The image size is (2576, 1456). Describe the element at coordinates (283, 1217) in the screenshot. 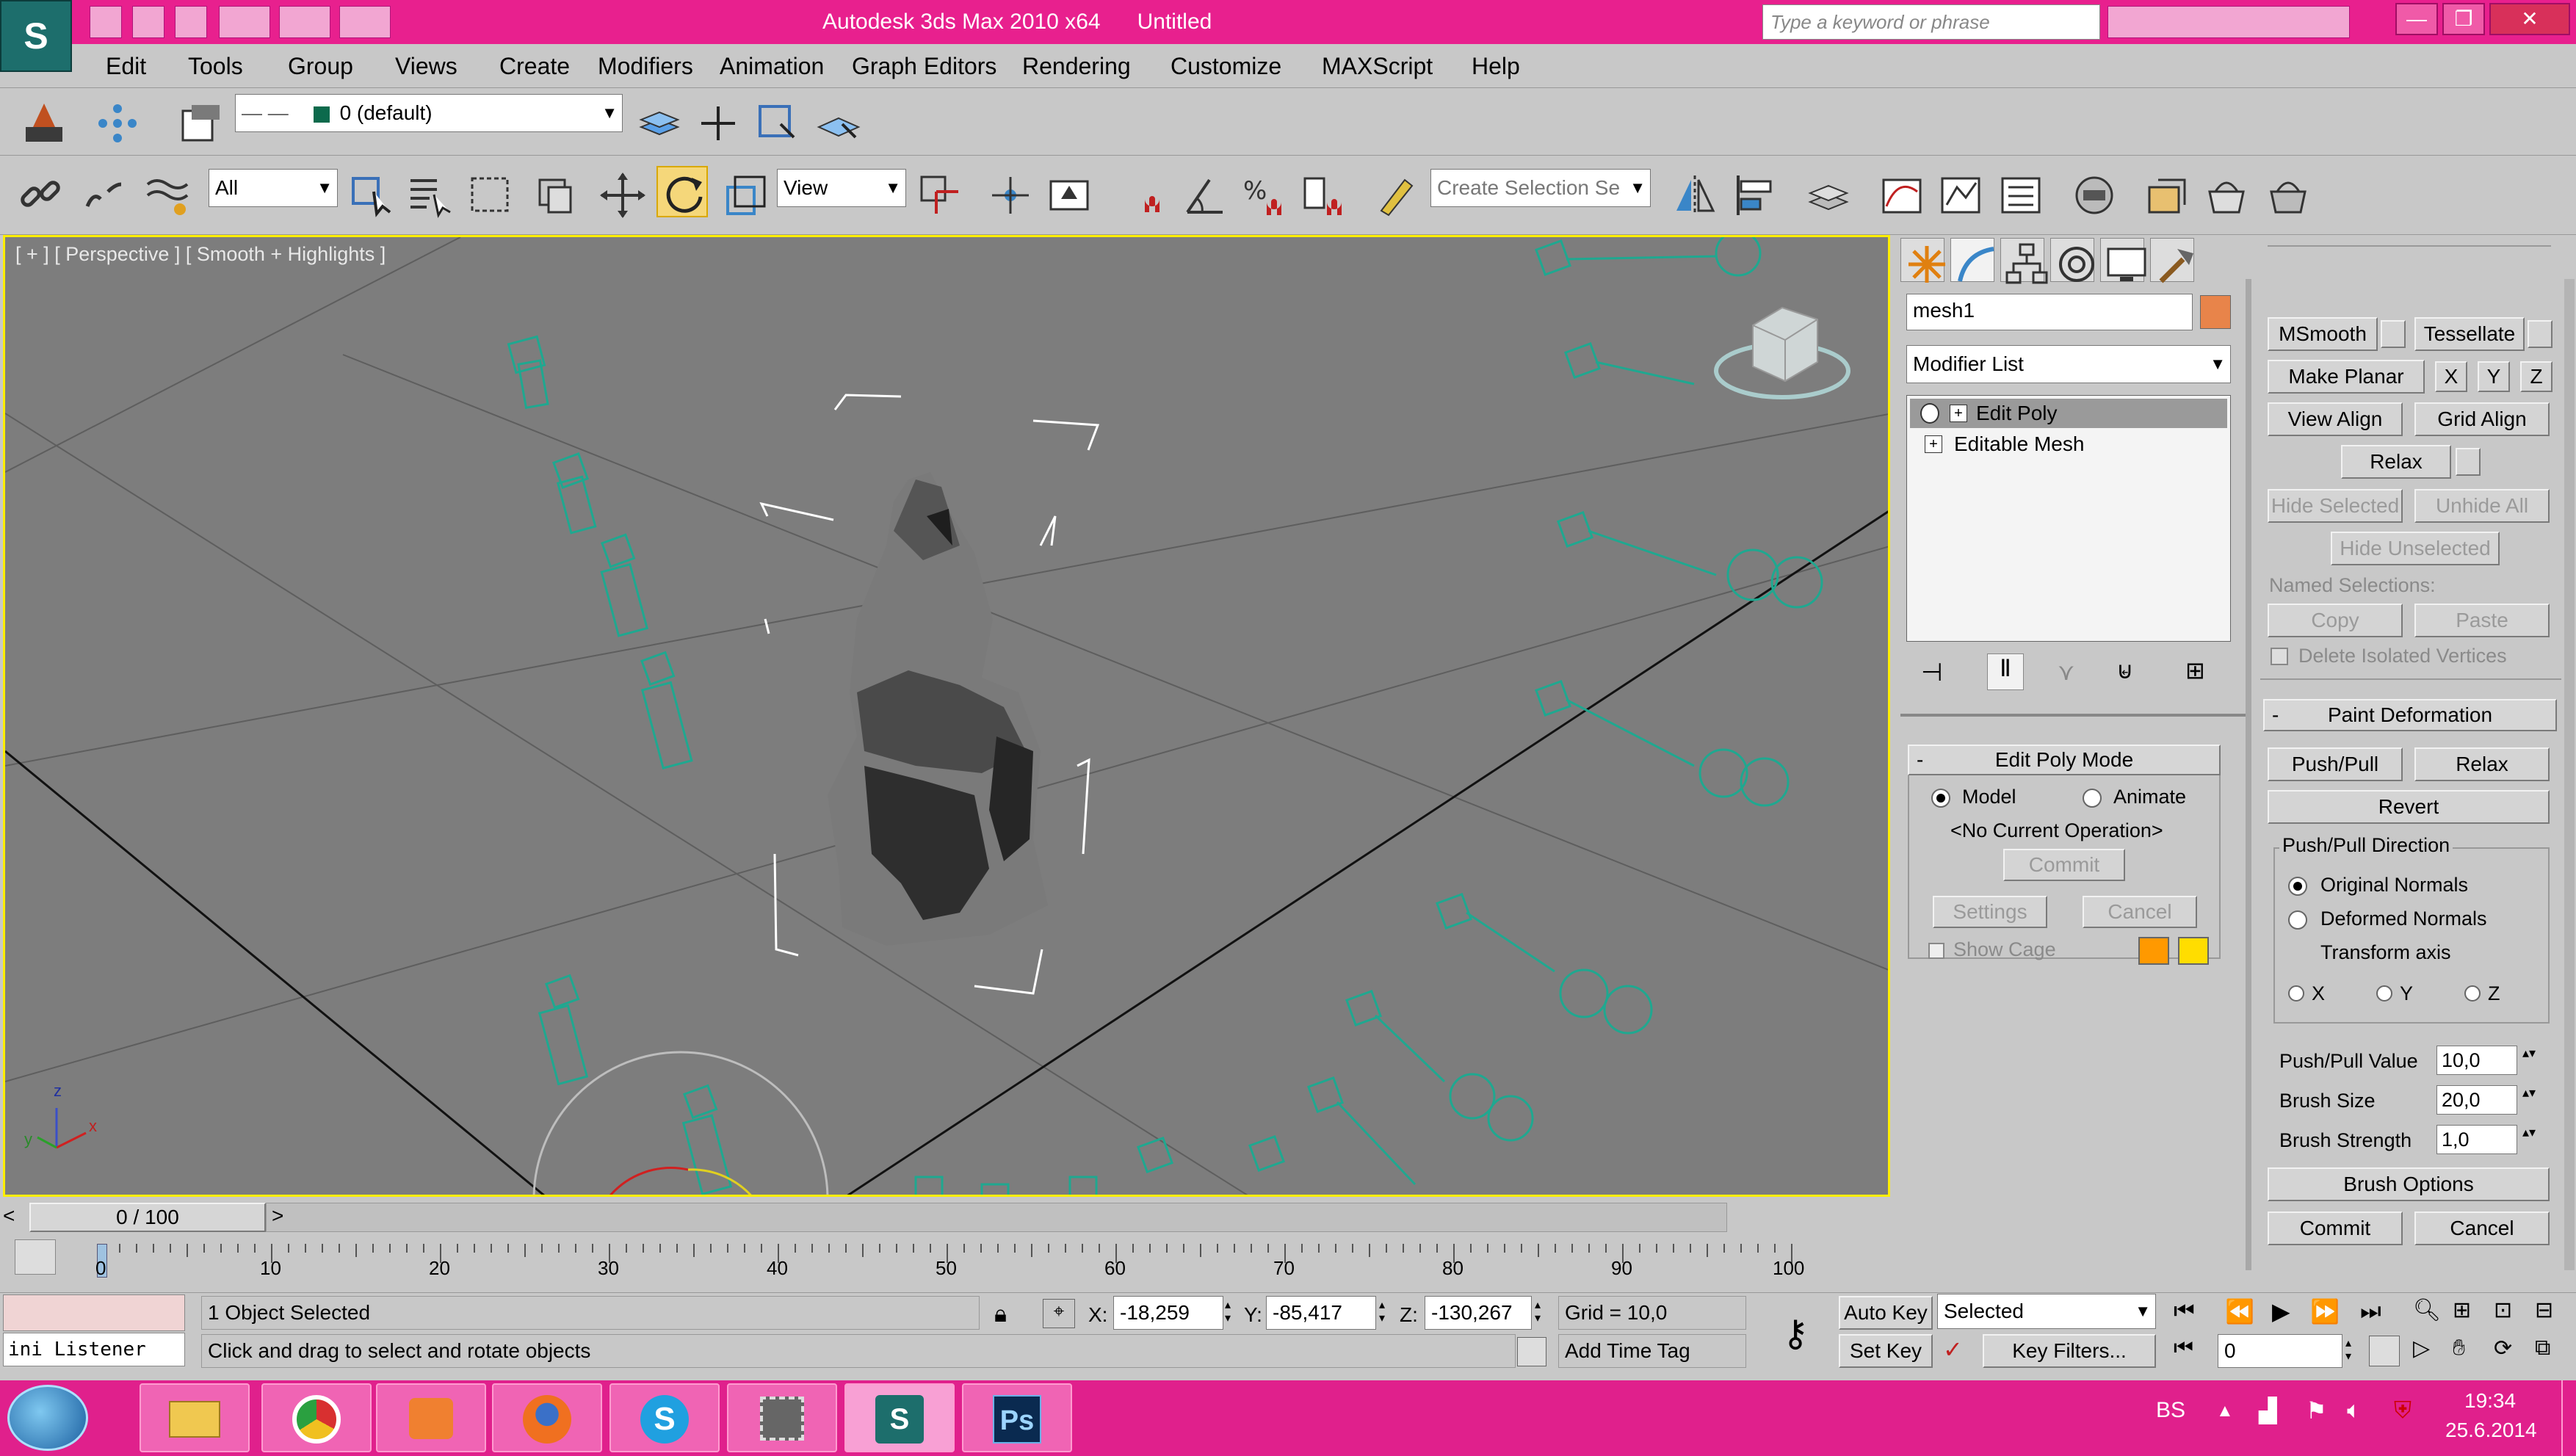

I see `time-slider-next: >` at that location.